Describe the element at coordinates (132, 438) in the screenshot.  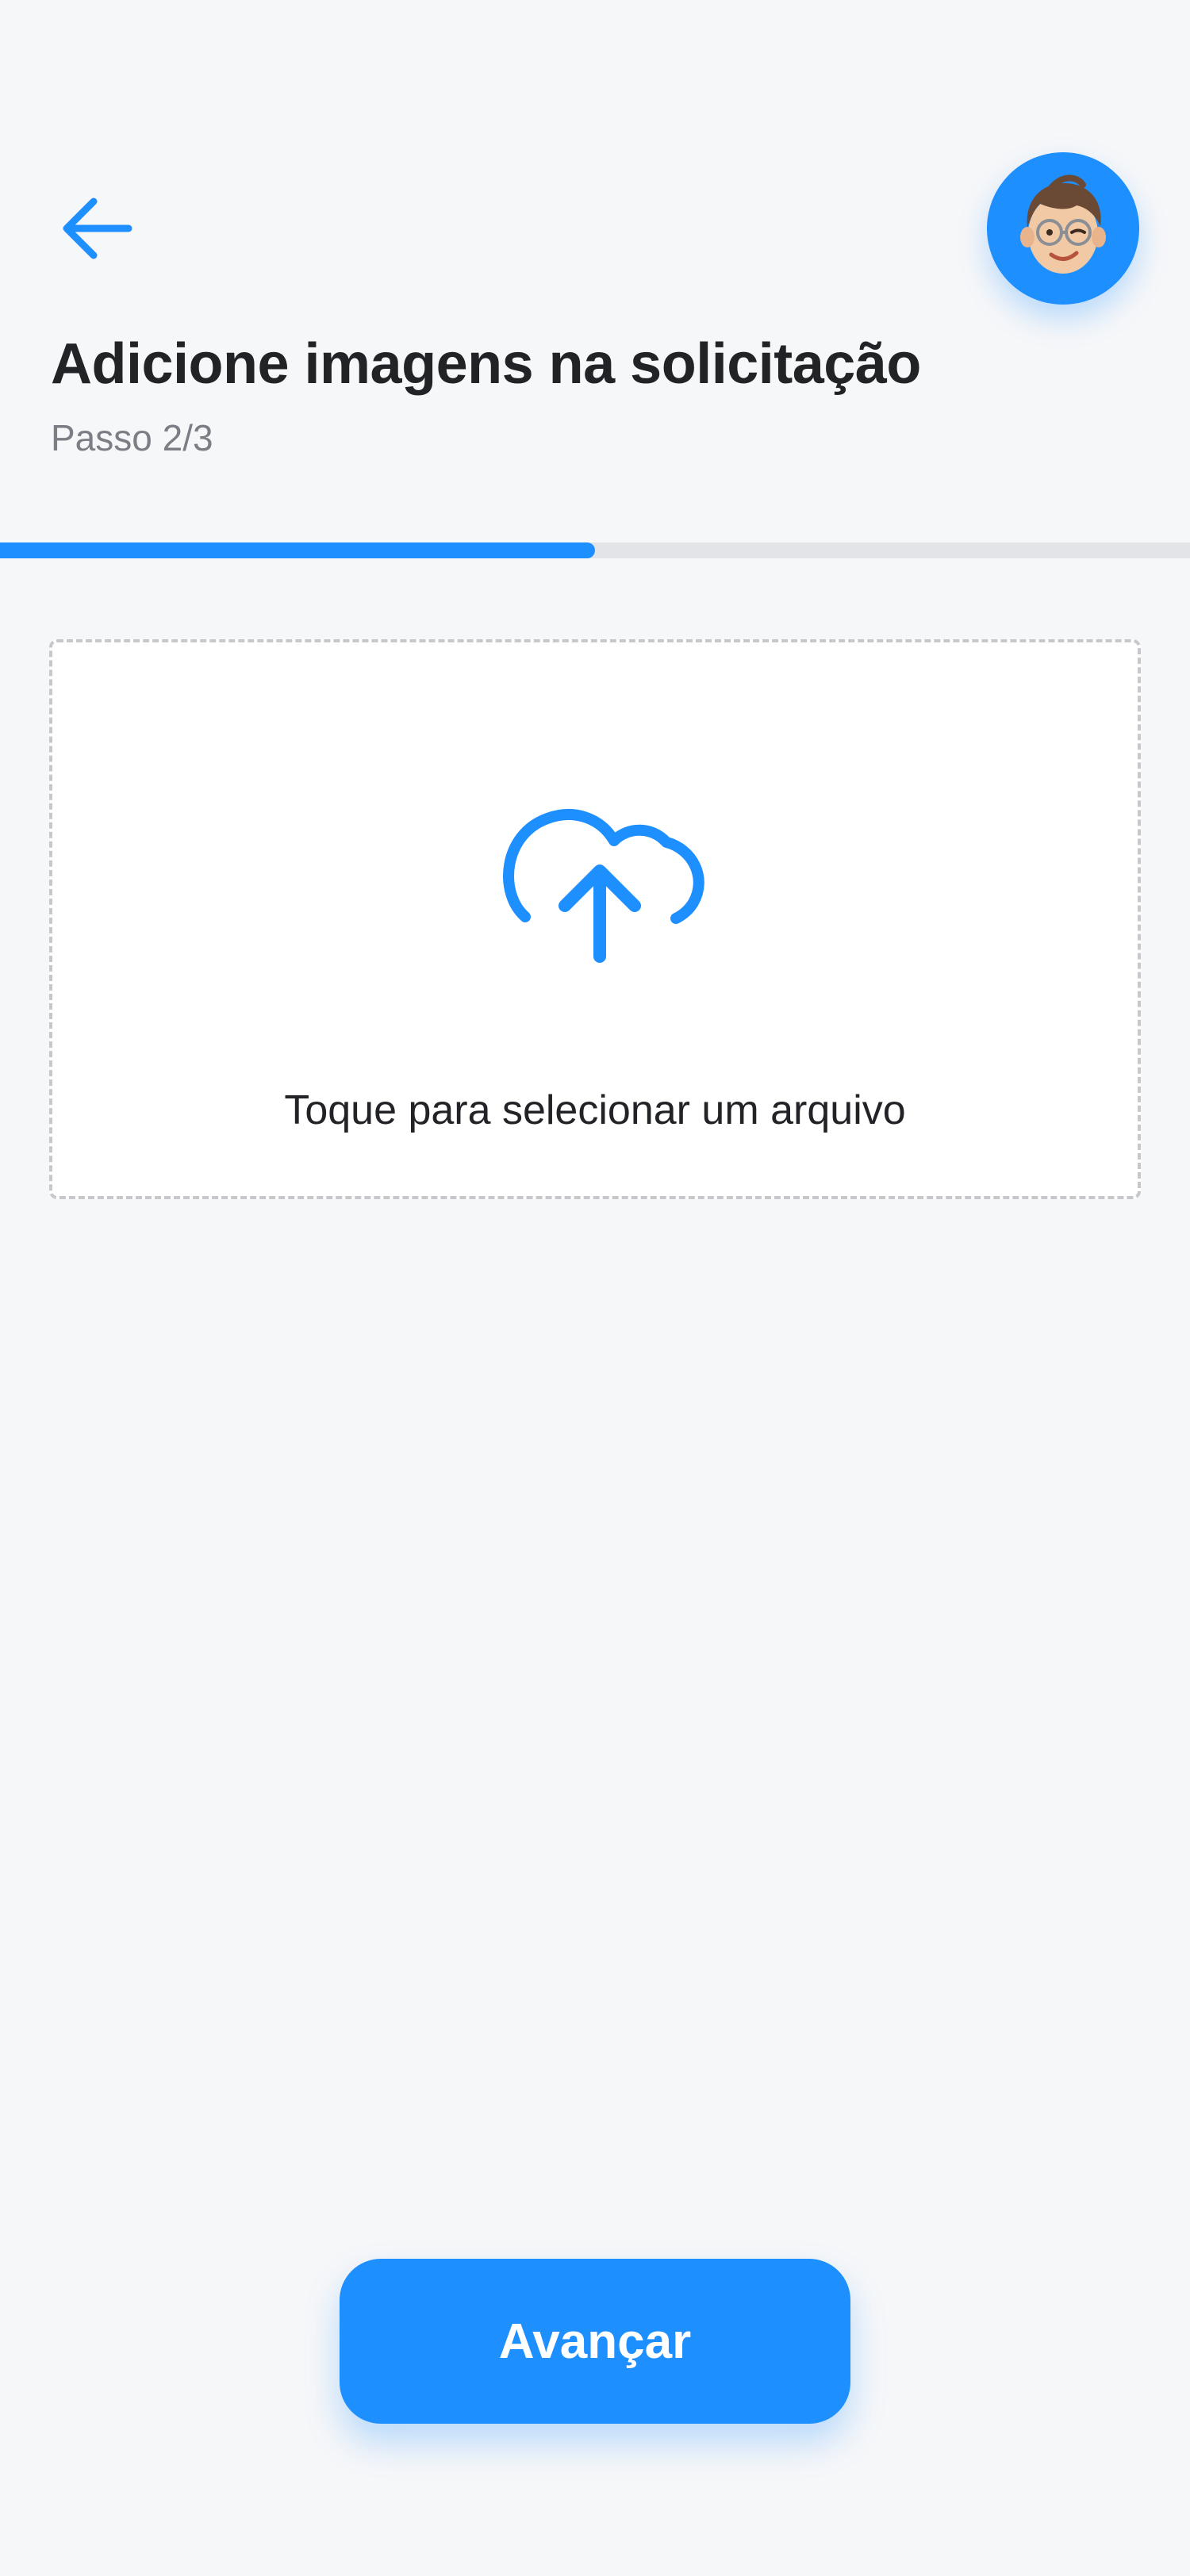
I see `step-label: Passo 2/3` at that location.